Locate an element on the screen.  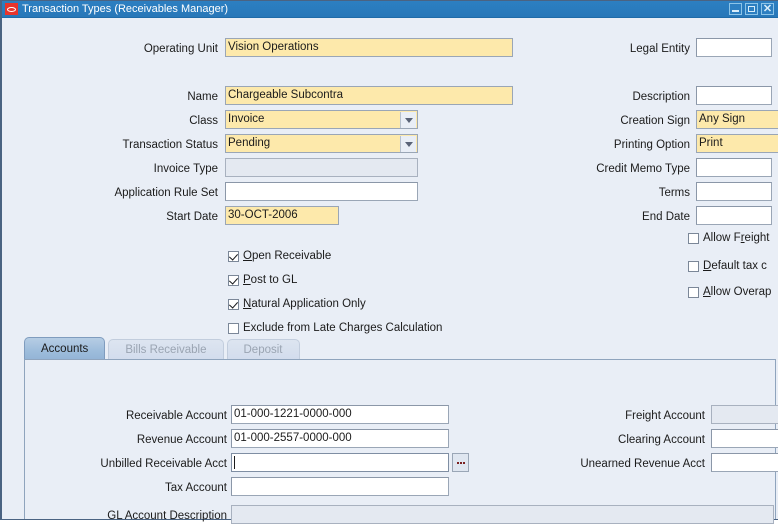
allow-overapplication-checkbox: Allow Overap is located at coordinates (729, 292).